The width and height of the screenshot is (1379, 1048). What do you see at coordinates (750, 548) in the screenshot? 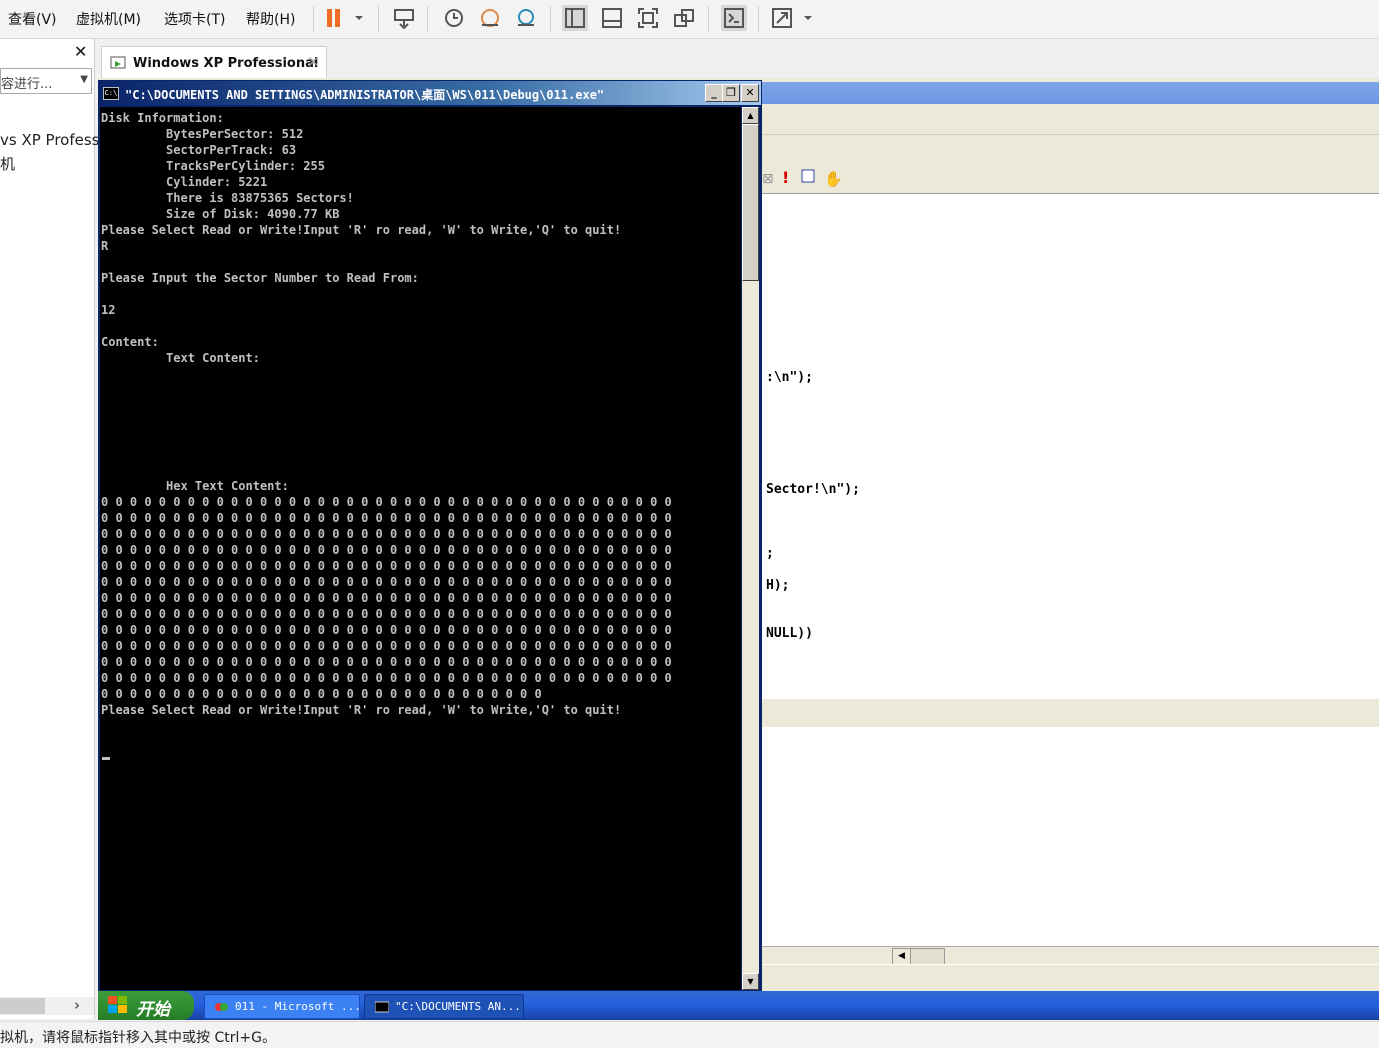
I see `console-vscrollbar: ▲ ▼` at bounding box center [750, 548].